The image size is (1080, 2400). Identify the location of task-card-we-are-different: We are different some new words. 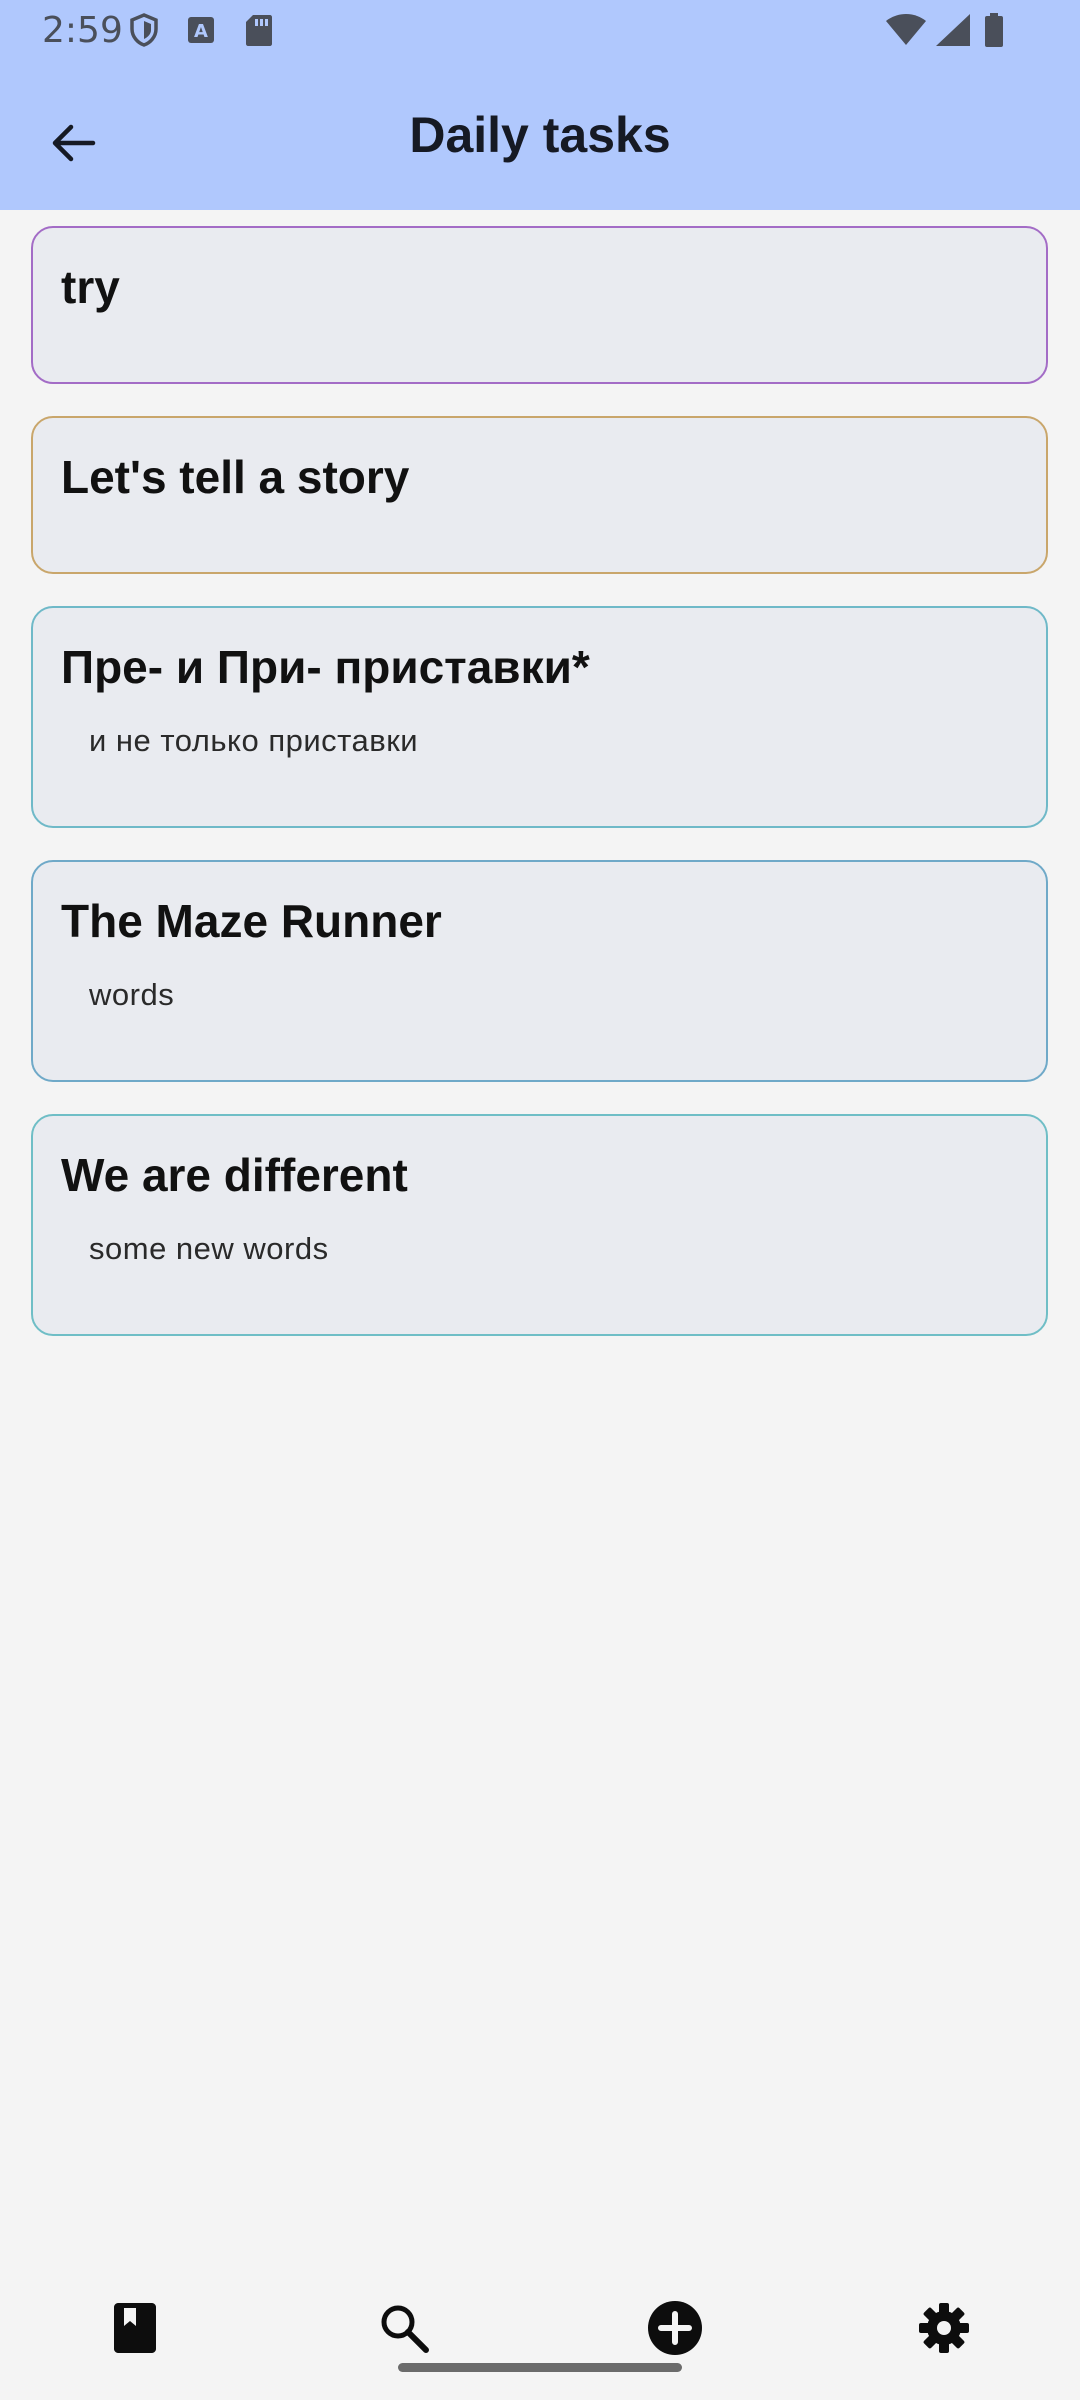
(539, 1225).